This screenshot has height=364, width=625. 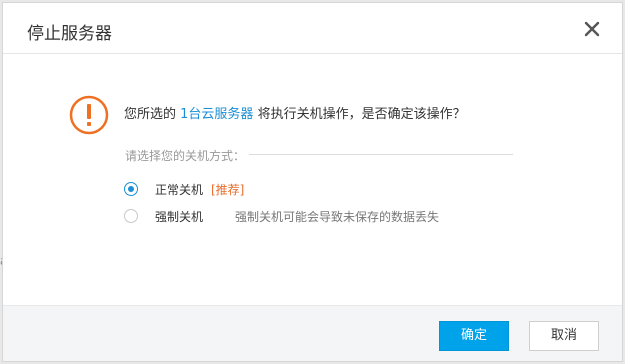 I want to click on shutdown-mode-label: 请选择您的关机方式：, so click(x=187, y=155).